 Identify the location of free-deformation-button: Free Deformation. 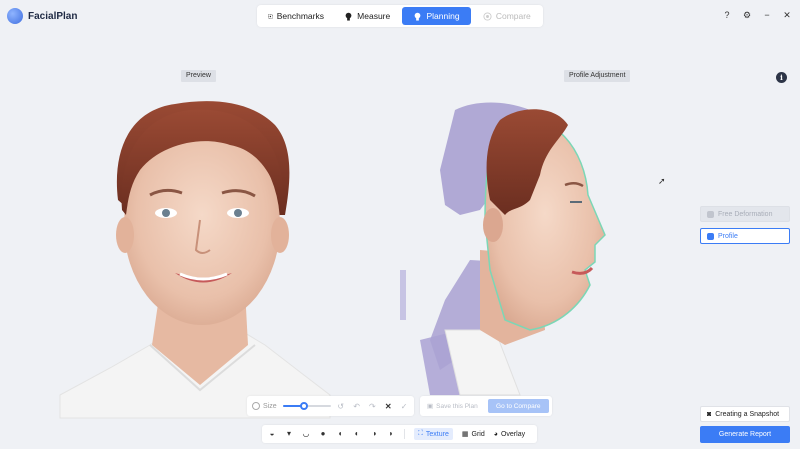
(745, 214).